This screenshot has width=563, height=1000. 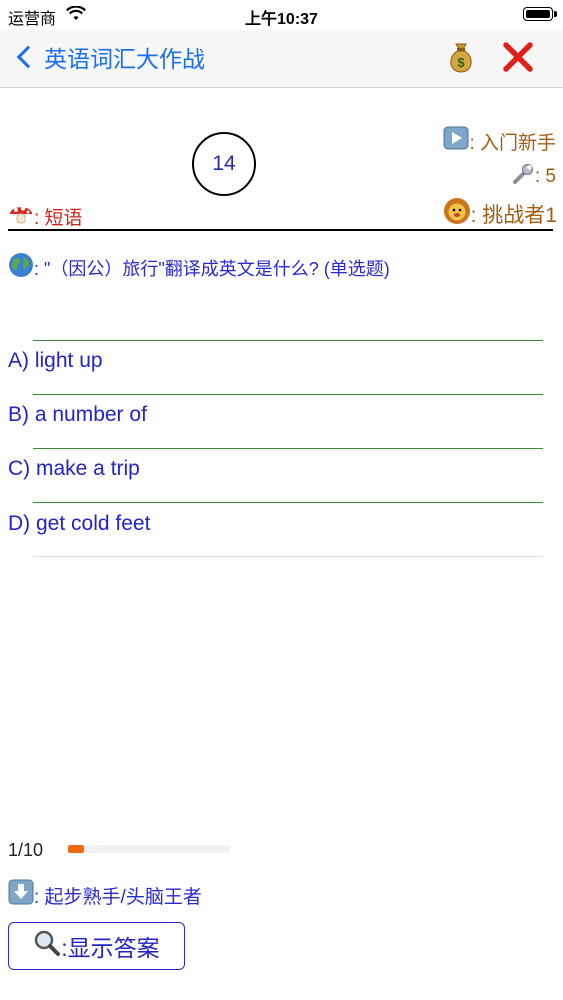 I want to click on close-icon, so click(x=518, y=57).